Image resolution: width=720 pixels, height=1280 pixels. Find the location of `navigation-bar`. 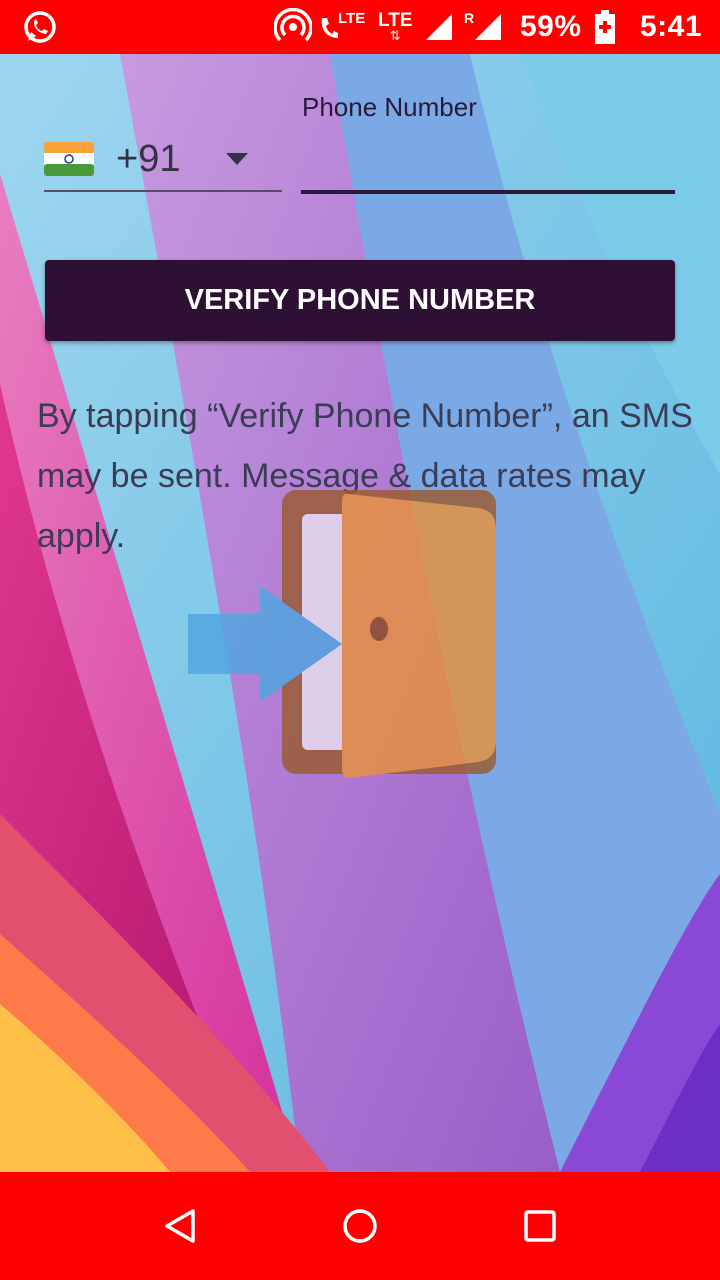

navigation-bar is located at coordinates (360, 1226).